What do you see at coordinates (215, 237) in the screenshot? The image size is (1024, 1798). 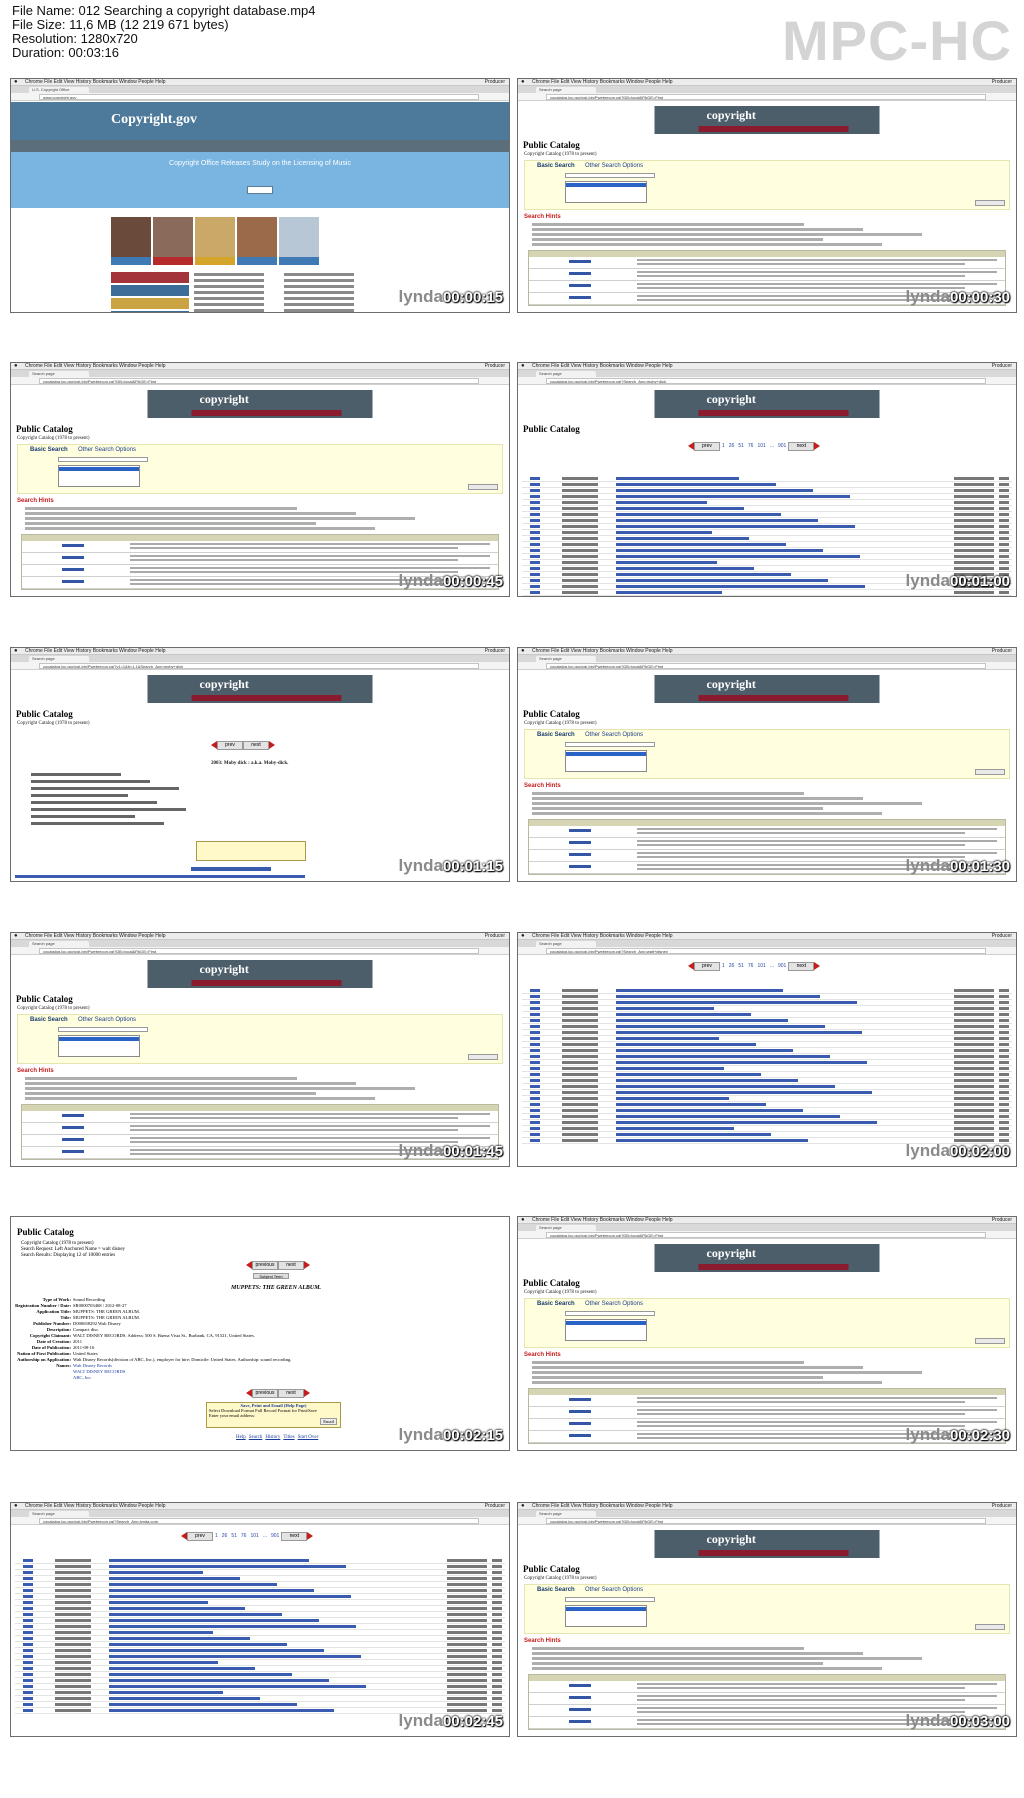 I see `tile-image` at bounding box center [215, 237].